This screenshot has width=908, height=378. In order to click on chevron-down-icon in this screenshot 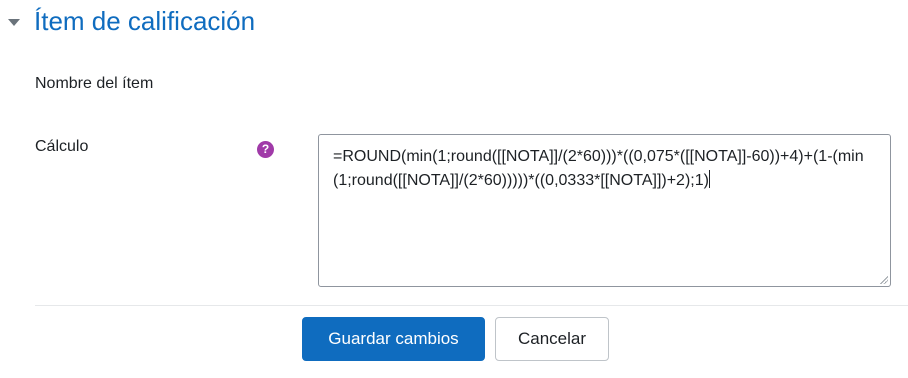, I will do `click(14, 22)`.